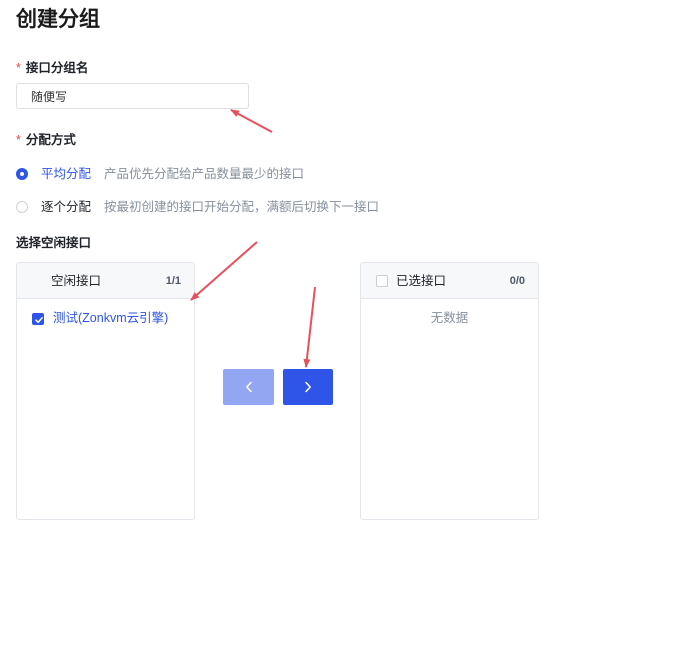  I want to click on assign-mode-label-text: 分配方式, so click(50, 140).